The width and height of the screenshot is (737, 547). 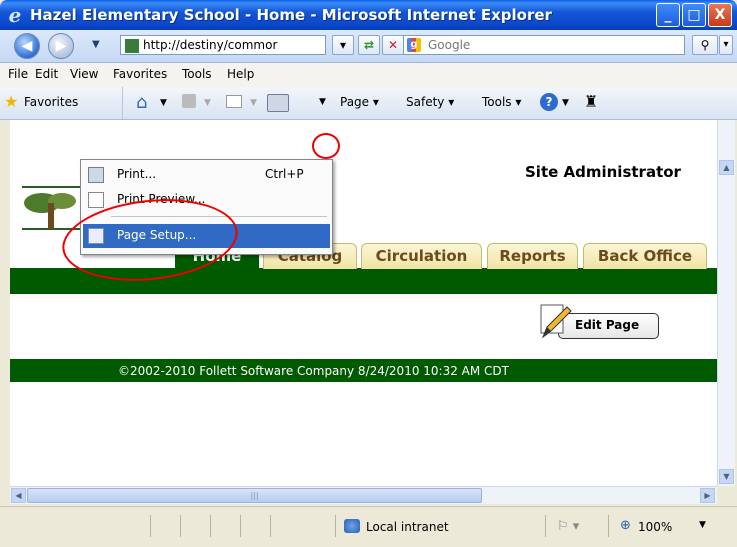 What do you see at coordinates (240, 74) in the screenshot?
I see `menu-help: Help` at bounding box center [240, 74].